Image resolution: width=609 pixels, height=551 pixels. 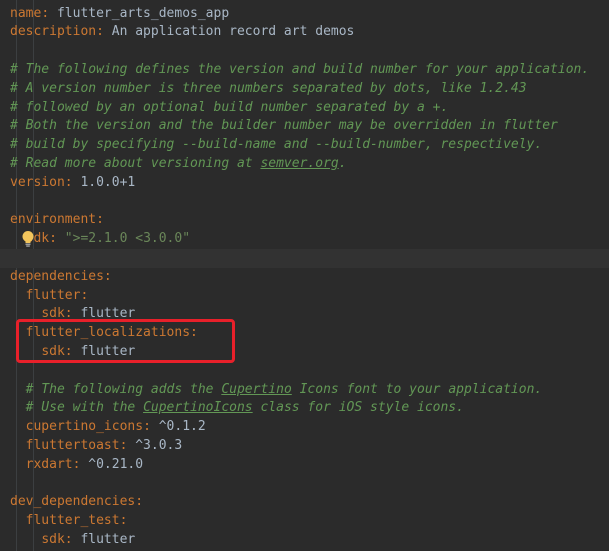 I want to click on comment-link: CupertinoIcons, so click(x=198, y=408).